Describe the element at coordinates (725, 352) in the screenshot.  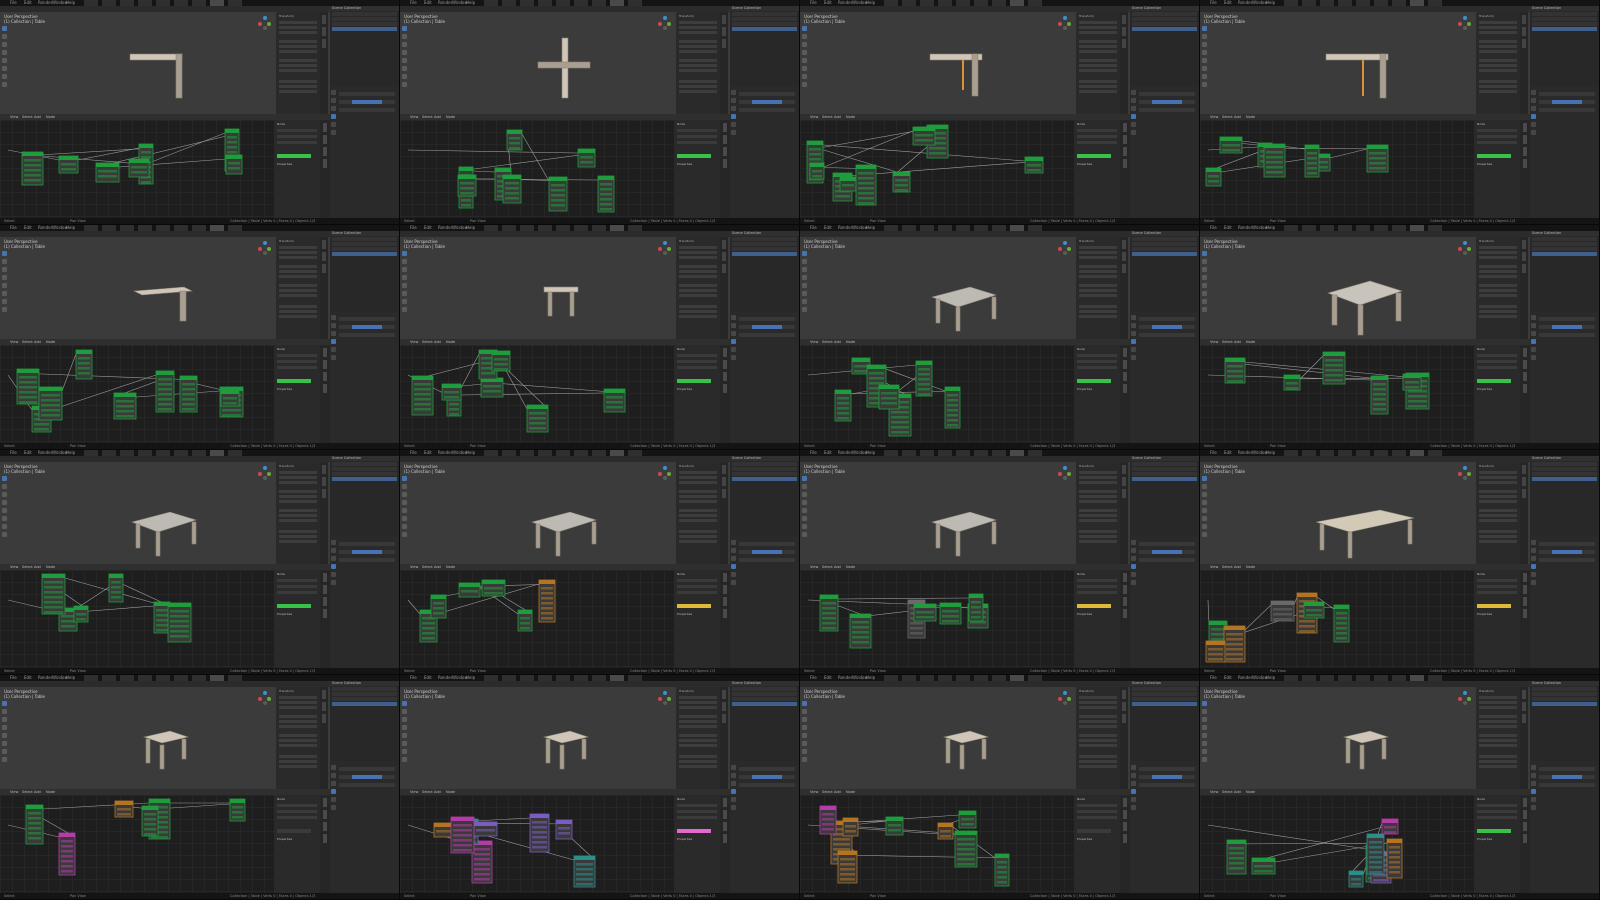
I see `tab-node` at that location.